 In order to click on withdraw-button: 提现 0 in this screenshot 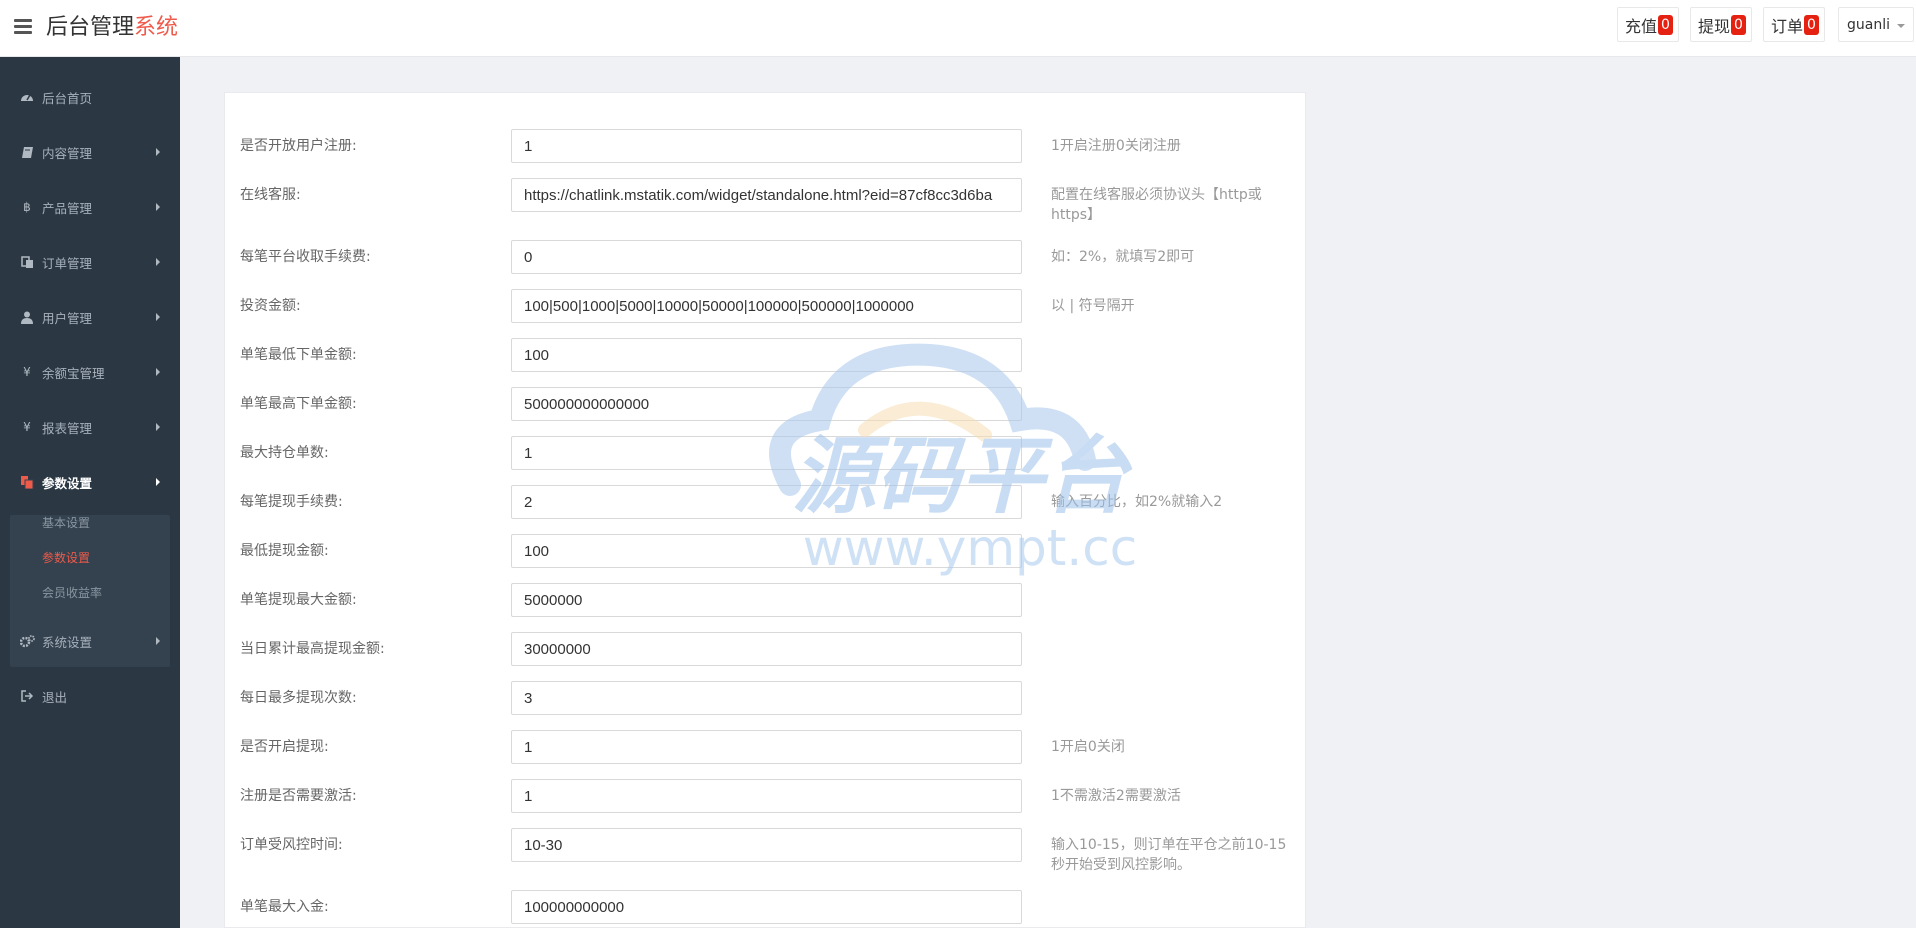, I will do `click(1721, 24)`.